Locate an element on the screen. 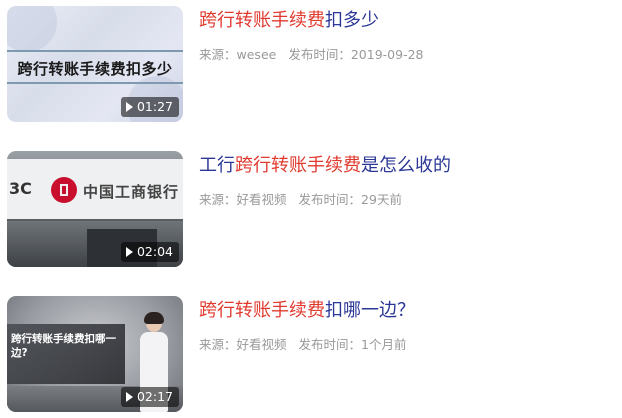  duration-badge: 02:04 is located at coordinates (149, 252).